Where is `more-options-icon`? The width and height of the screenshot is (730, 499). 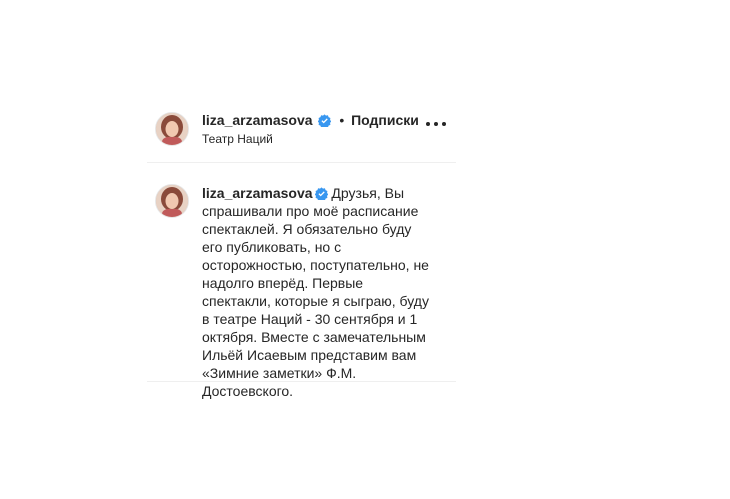
more-options-icon is located at coordinates (436, 124).